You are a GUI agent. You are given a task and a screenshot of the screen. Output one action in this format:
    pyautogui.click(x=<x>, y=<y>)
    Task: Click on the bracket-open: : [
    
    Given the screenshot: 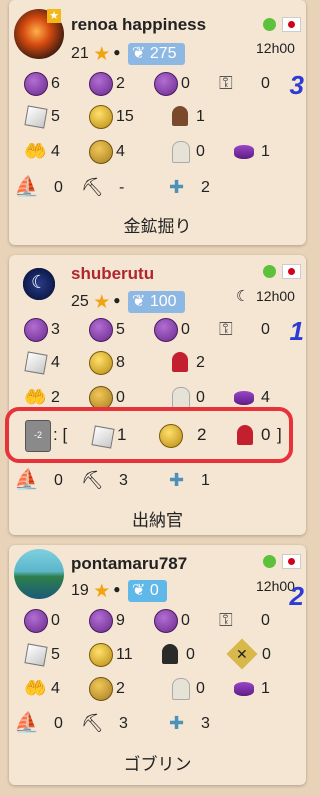 What is the action you would take?
    pyautogui.click(x=60, y=434)
    